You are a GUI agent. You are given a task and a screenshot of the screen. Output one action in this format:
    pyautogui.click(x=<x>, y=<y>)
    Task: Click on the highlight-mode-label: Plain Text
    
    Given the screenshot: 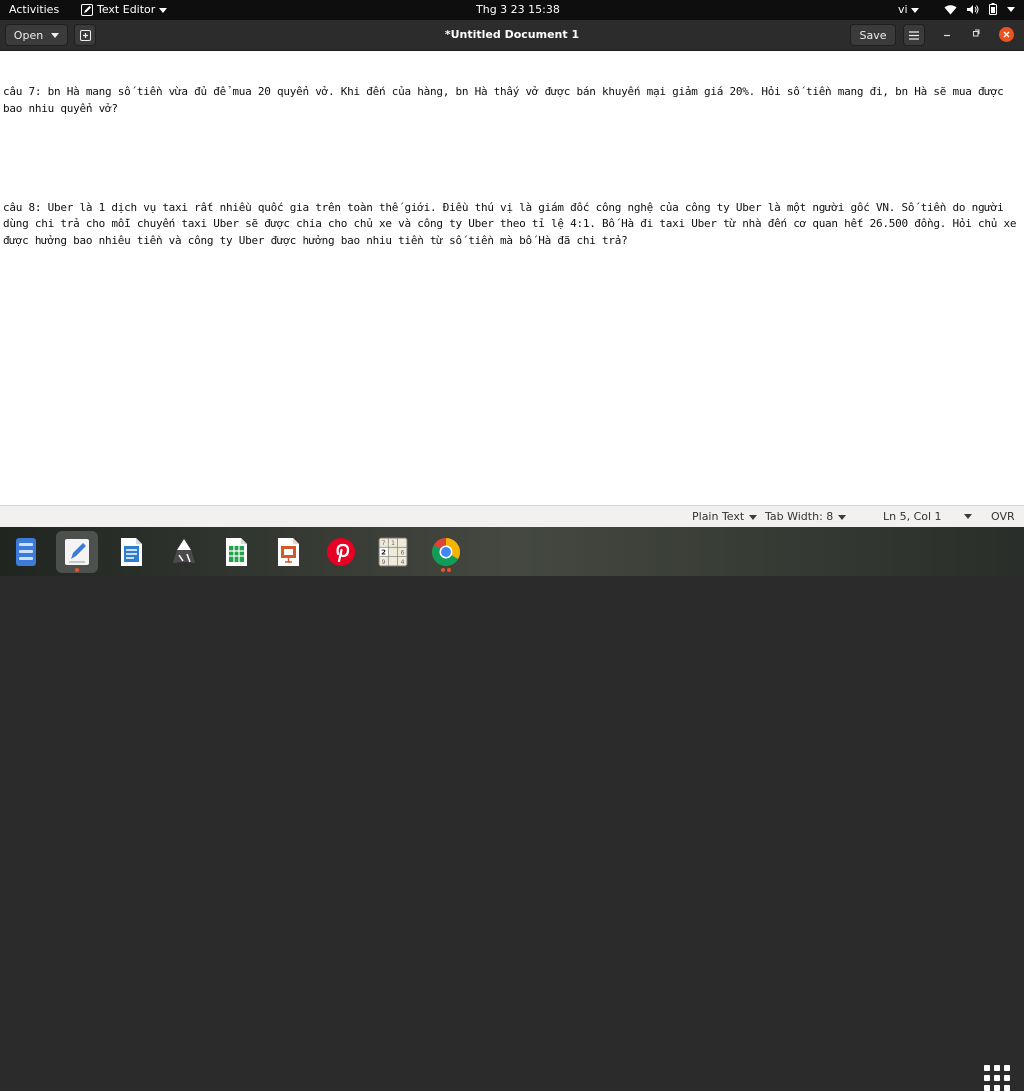 What is the action you would take?
    pyautogui.click(x=718, y=516)
    